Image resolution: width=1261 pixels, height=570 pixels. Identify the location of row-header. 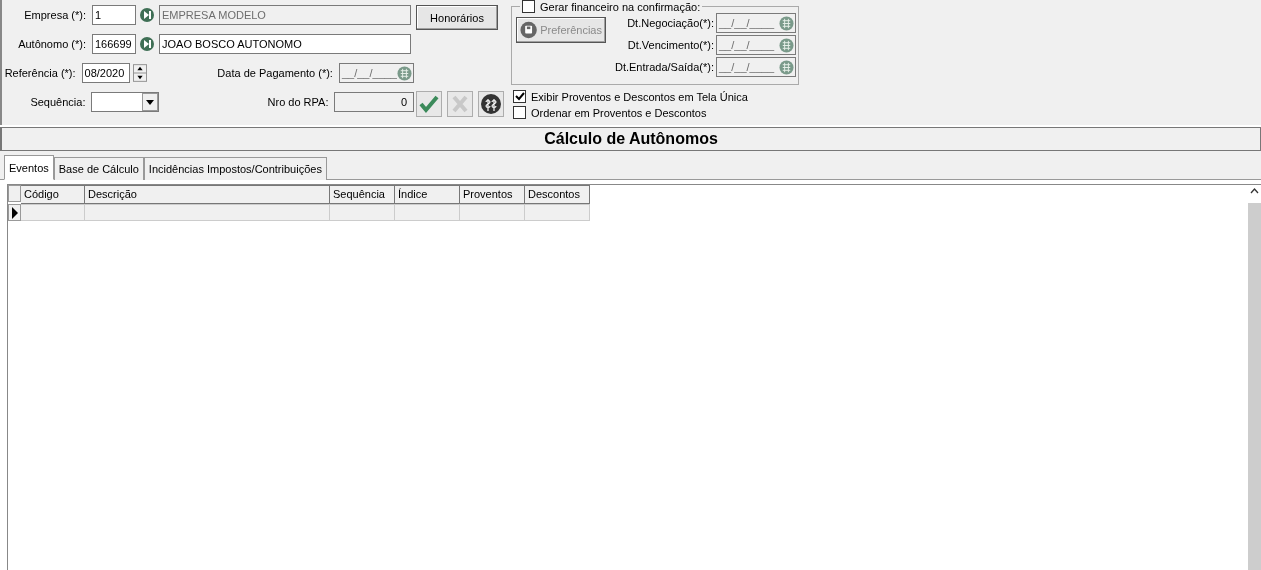
(14, 212).